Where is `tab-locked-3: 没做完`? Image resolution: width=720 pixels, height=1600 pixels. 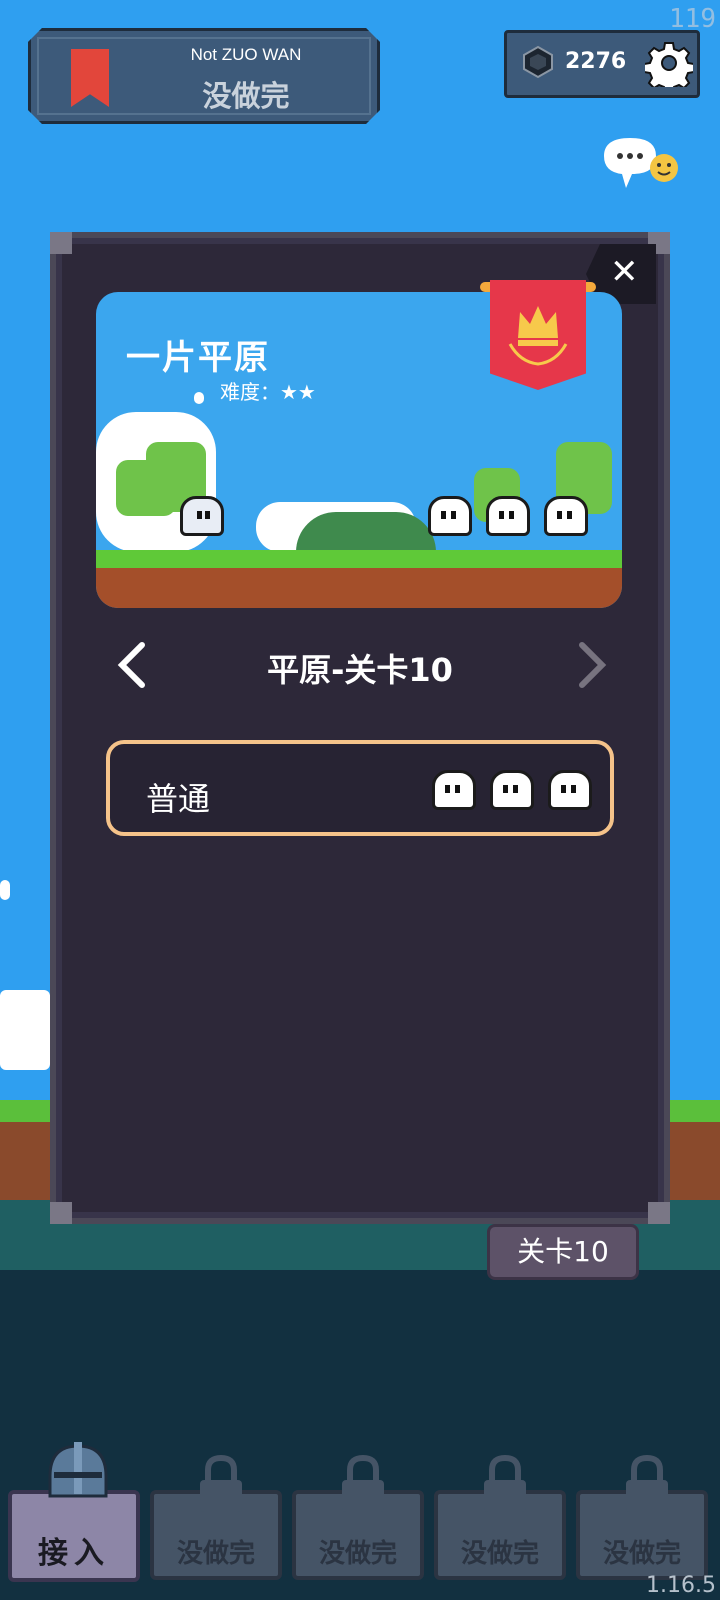
tab-locked-3: 没做完 is located at coordinates (500, 1517).